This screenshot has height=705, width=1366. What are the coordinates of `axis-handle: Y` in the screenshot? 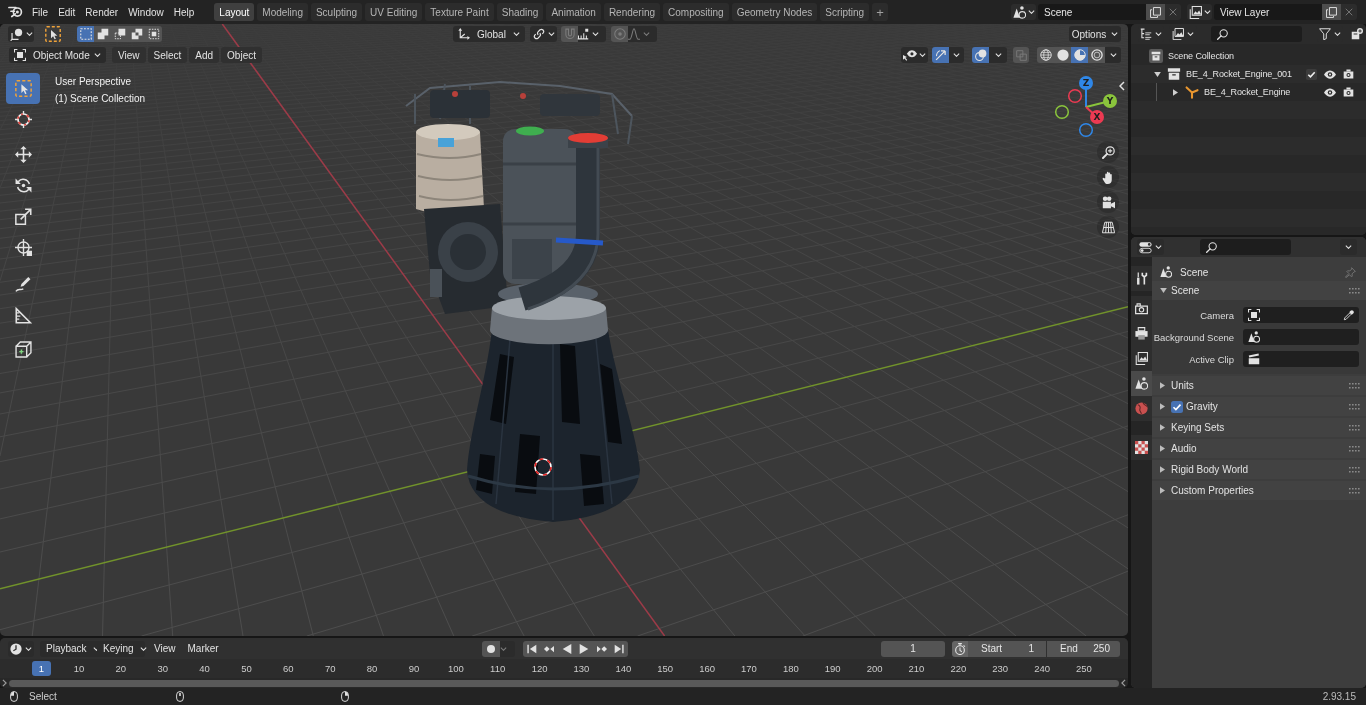 It's located at (1101, 101).